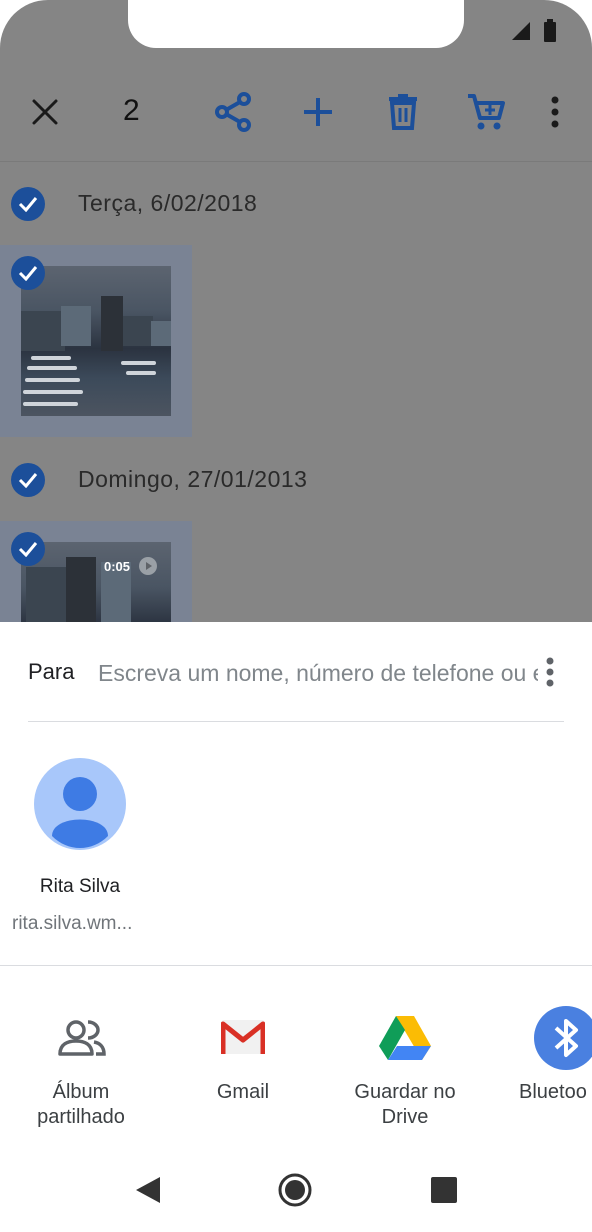 The image size is (592, 1232). Describe the element at coordinates (81, 1092) in the screenshot. I see `app-label: Álbum` at that location.